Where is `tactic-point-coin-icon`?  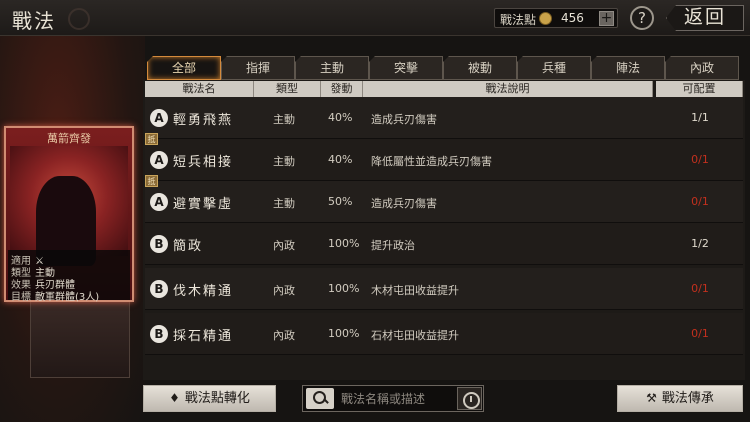 tactic-point-coin-icon is located at coordinates (545, 18).